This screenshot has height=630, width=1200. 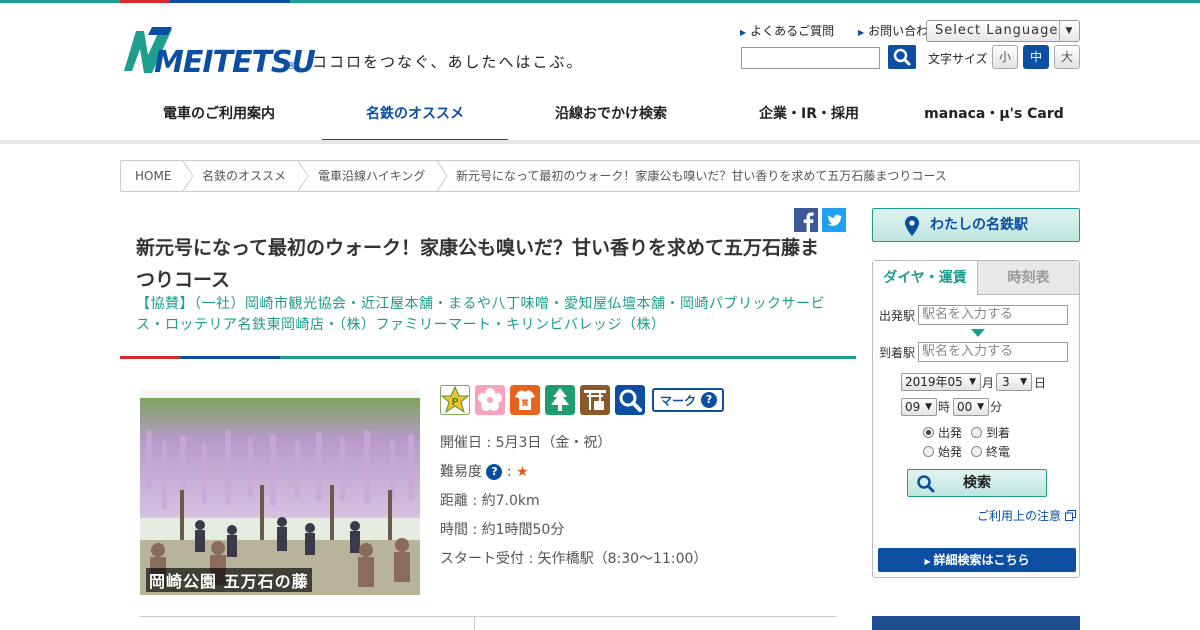 I want to click on table-top-border, so click(x=488, y=616).